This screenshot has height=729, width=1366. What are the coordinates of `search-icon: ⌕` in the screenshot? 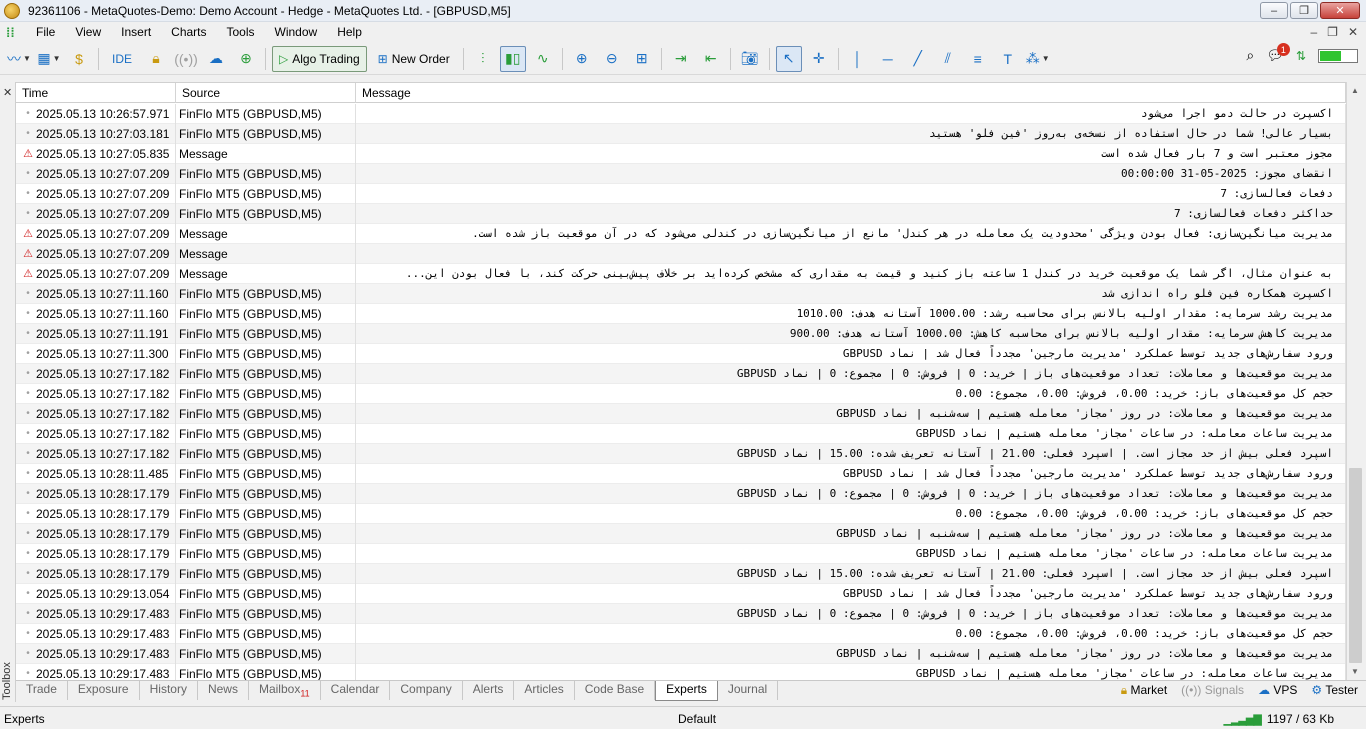 It's located at (1250, 55).